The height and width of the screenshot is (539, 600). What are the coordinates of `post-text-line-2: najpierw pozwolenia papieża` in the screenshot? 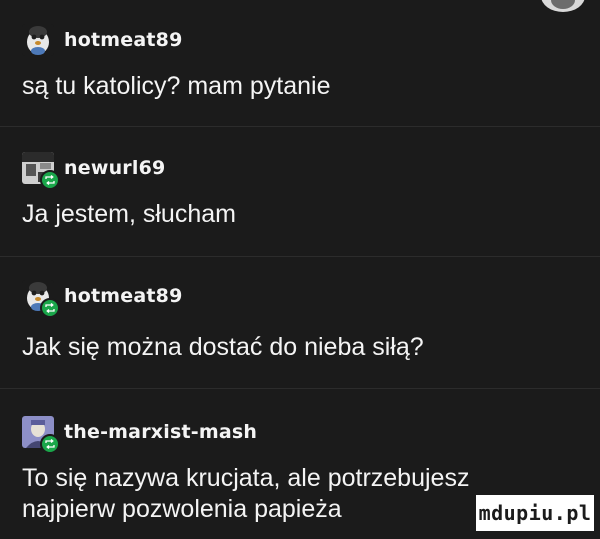 It's located at (182, 509).